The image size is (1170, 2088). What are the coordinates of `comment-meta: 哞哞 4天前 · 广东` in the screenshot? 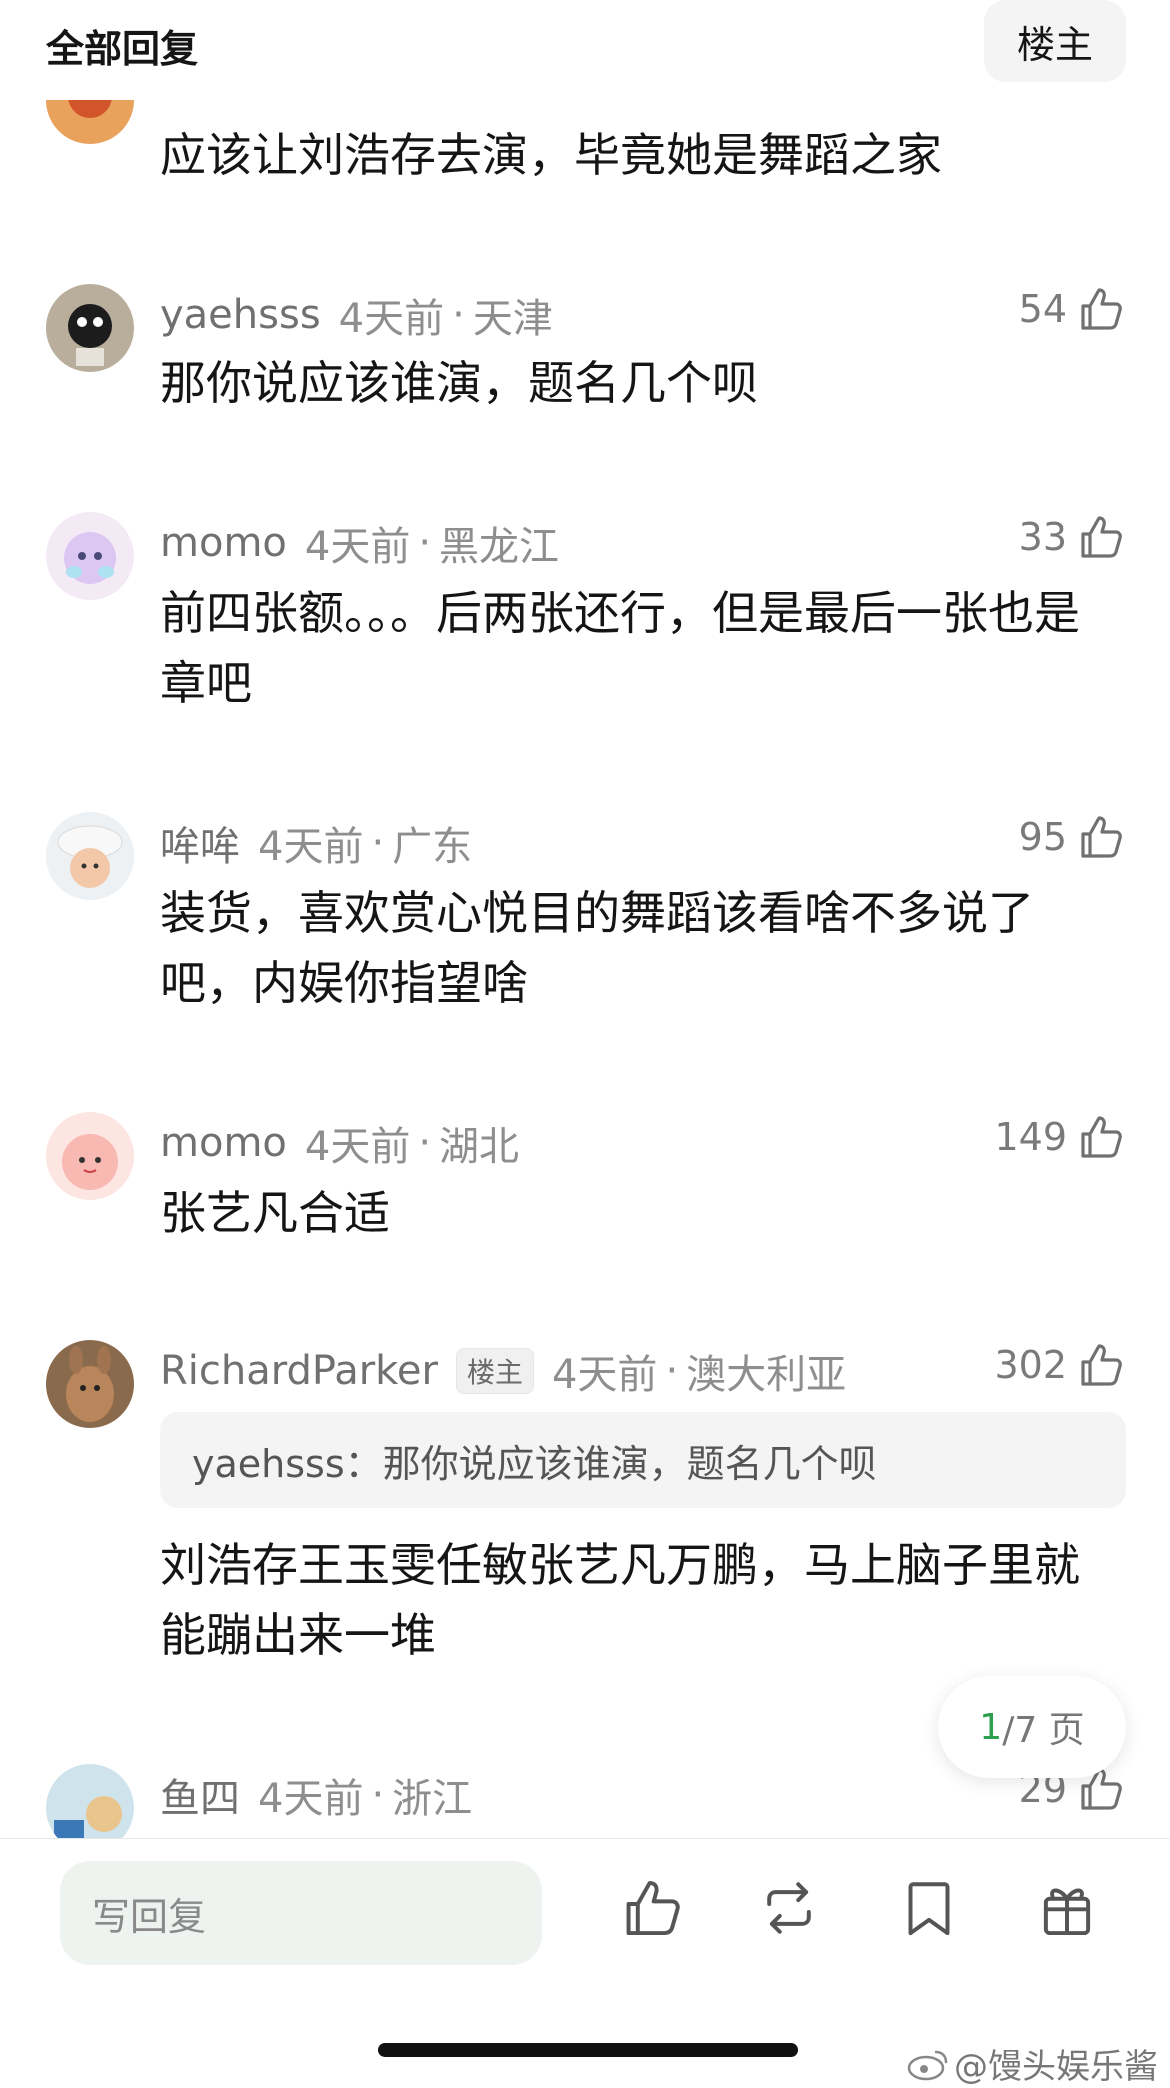 It's located at (316, 843).